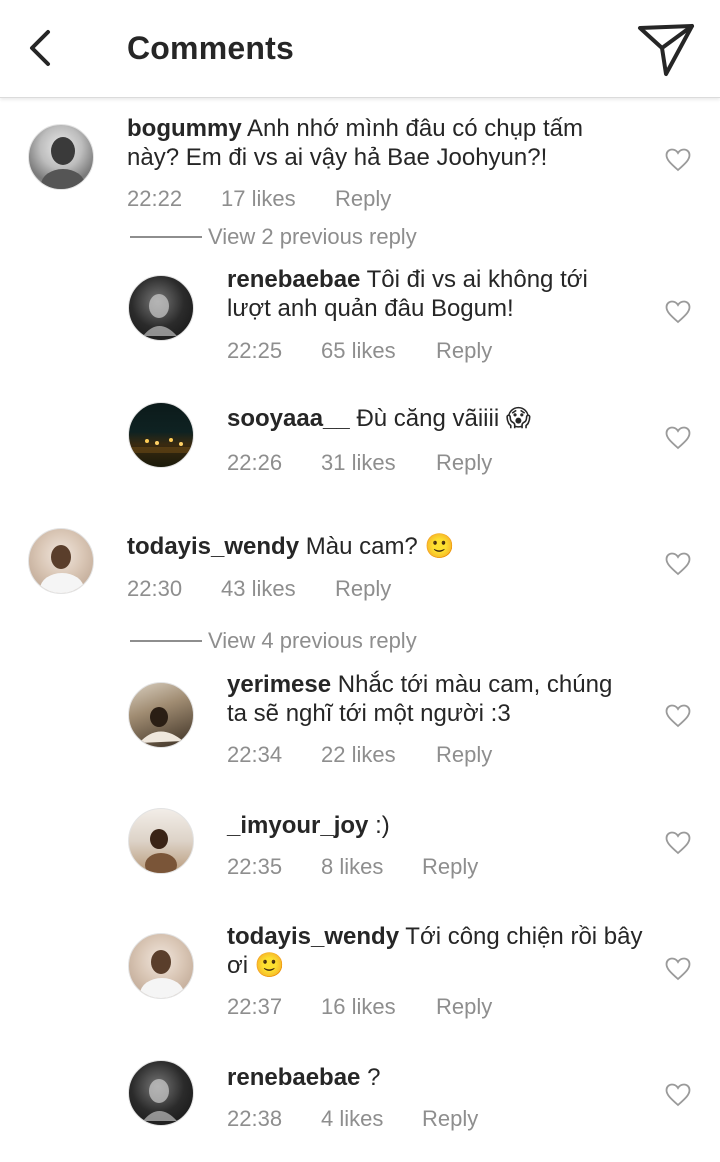 Image resolution: width=720 pixels, height=1162 pixels. I want to click on comment-body: ?, so click(374, 1077).